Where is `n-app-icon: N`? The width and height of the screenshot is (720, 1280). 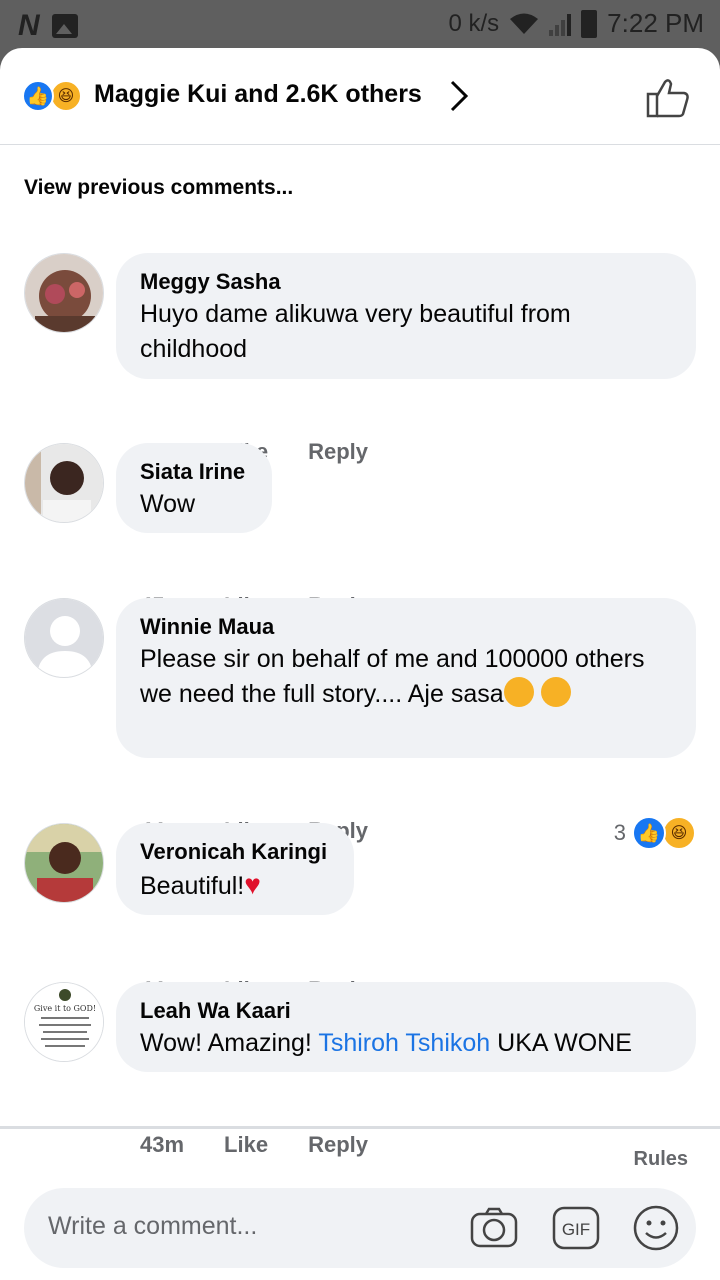 n-app-icon: N is located at coordinates (29, 25).